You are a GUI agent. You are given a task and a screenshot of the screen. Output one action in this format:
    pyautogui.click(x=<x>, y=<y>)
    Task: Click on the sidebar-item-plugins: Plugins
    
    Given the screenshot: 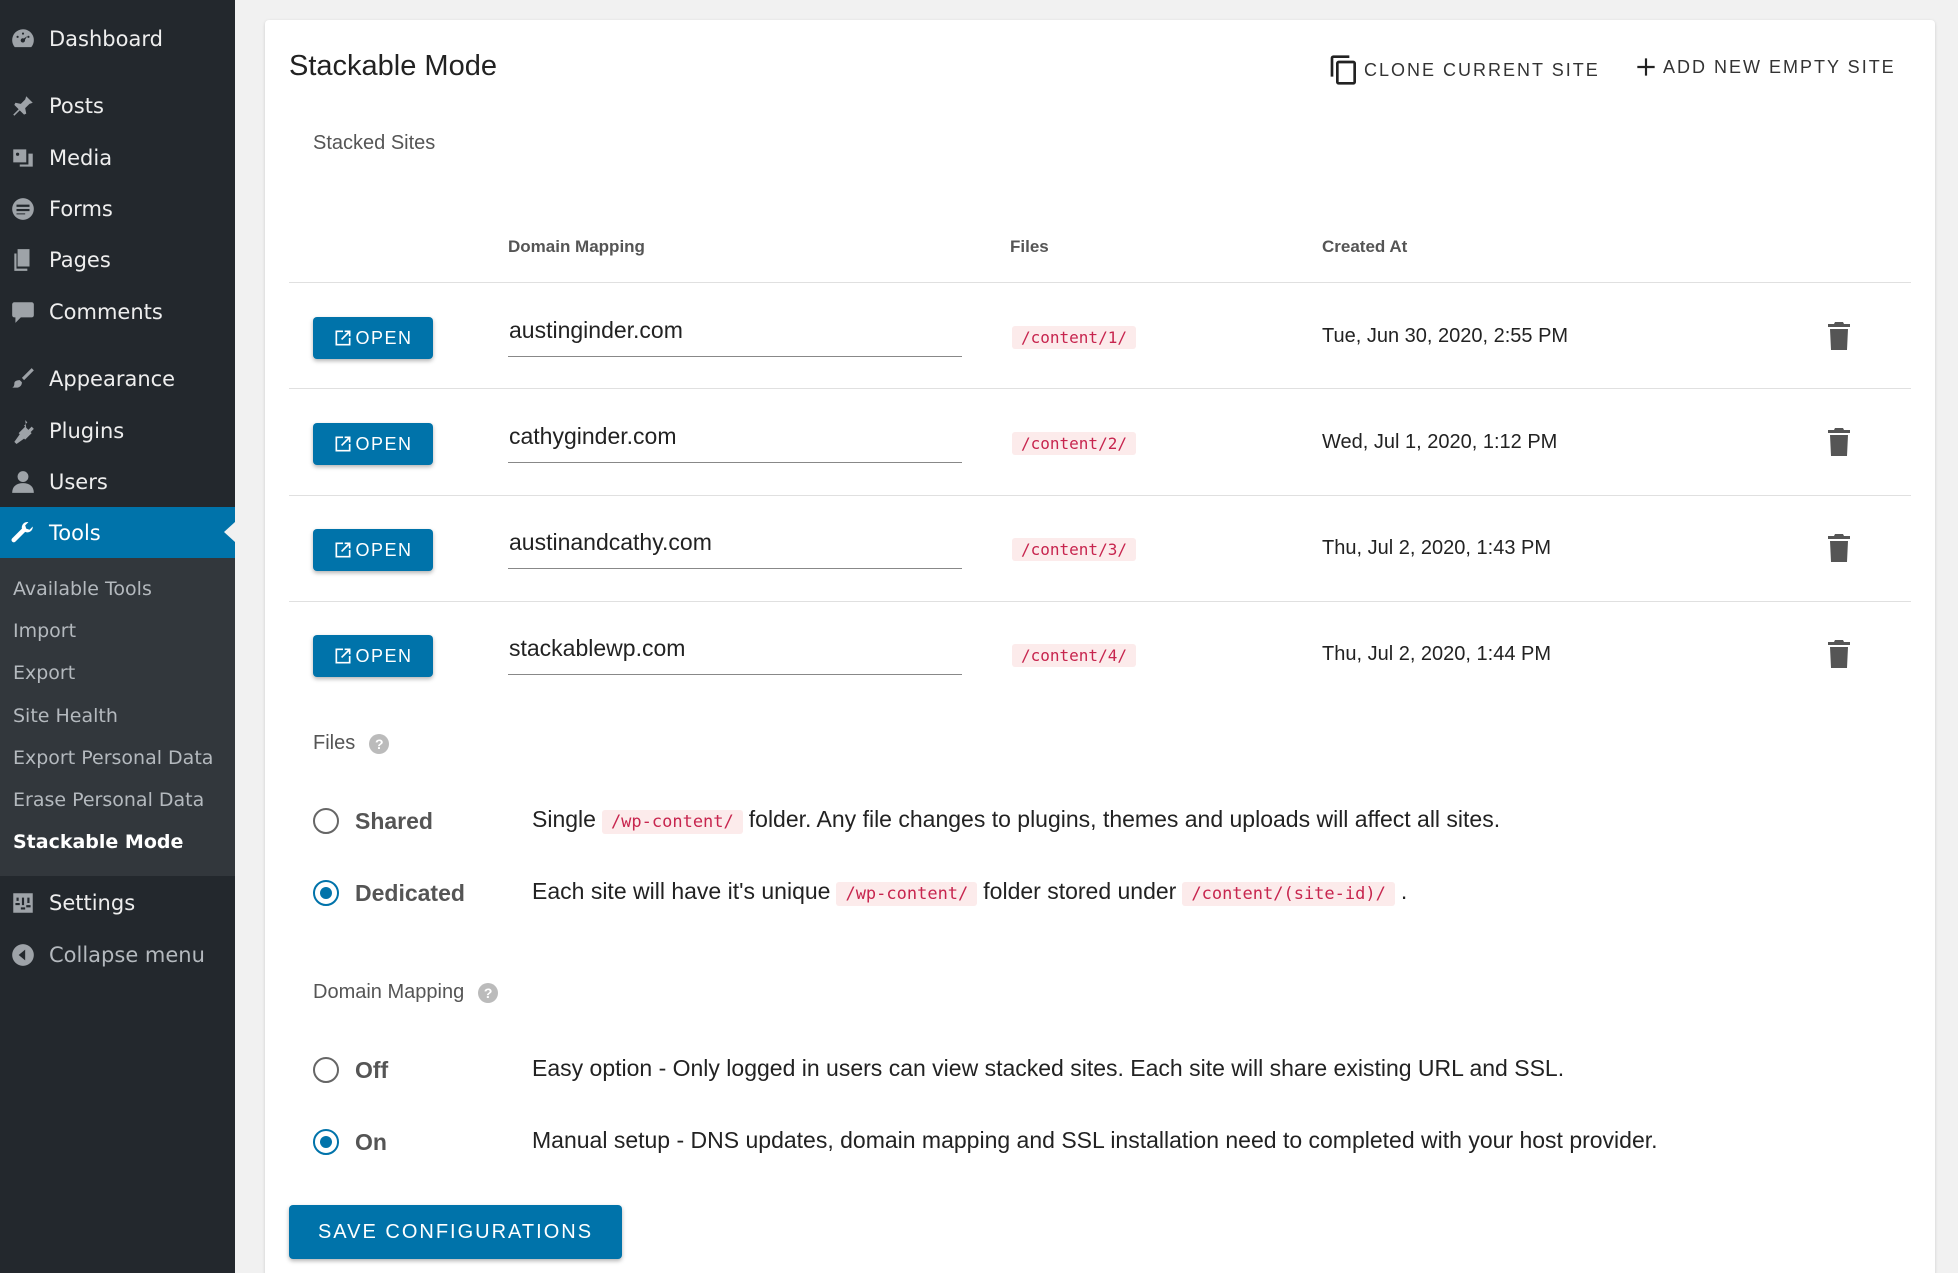 What is the action you would take?
    pyautogui.click(x=117, y=431)
    